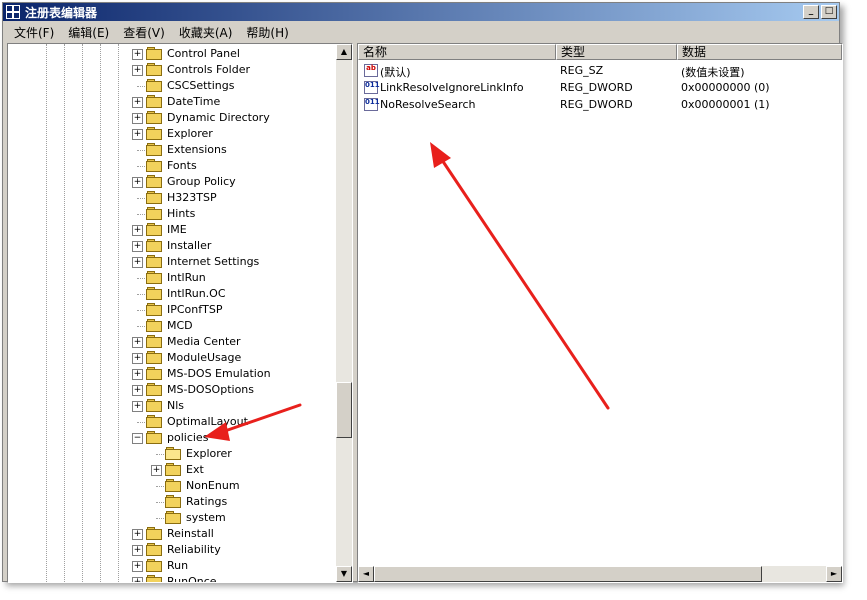  Describe the element at coordinates (172, 422) in the screenshot. I see `tree-item: OptimalLayout` at that location.